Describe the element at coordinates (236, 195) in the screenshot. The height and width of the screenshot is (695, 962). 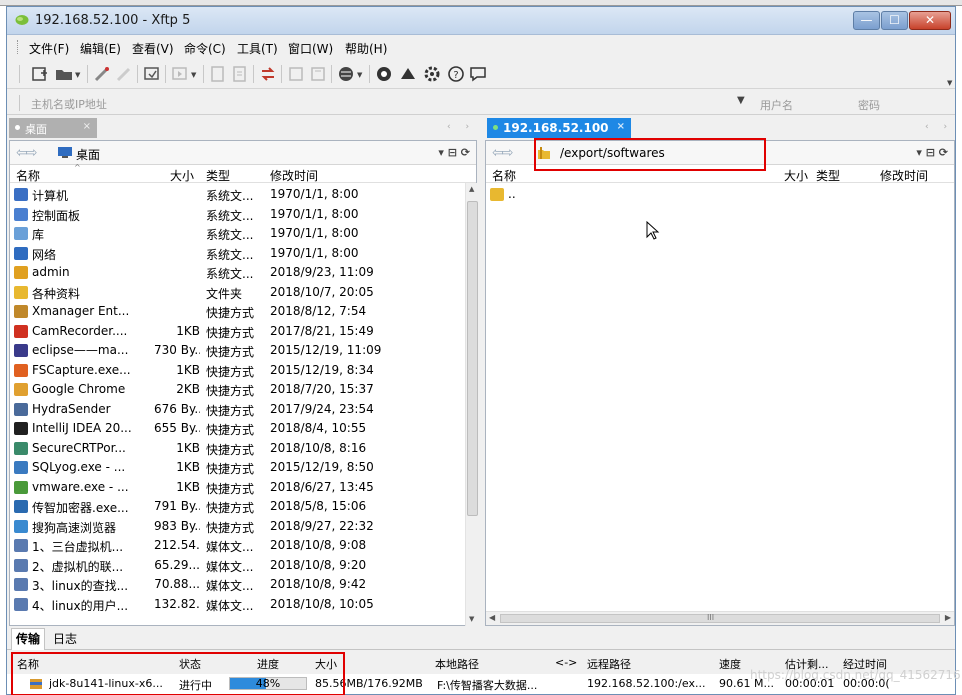
I see `file-row: 计算机 系统文... 1970/1/1, 8:00` at that location.